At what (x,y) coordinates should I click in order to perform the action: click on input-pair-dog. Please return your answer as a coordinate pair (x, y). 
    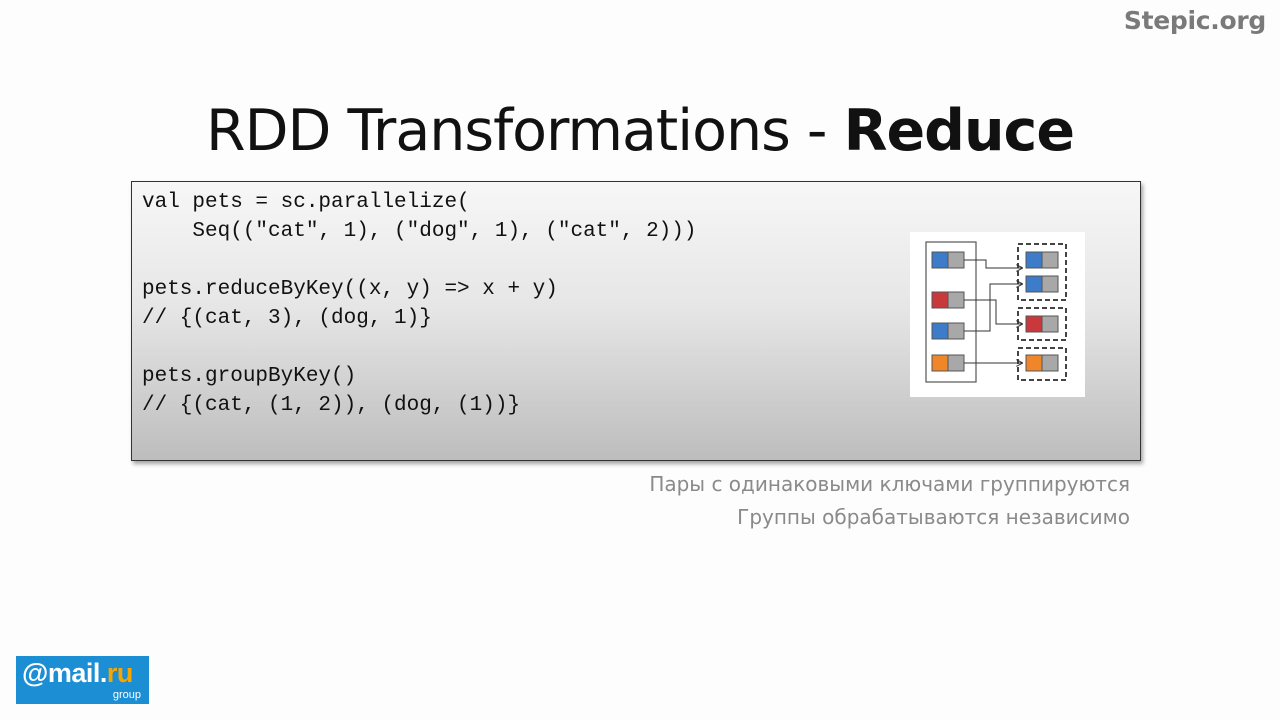
    Looking at the image, I should click on (948, 300).